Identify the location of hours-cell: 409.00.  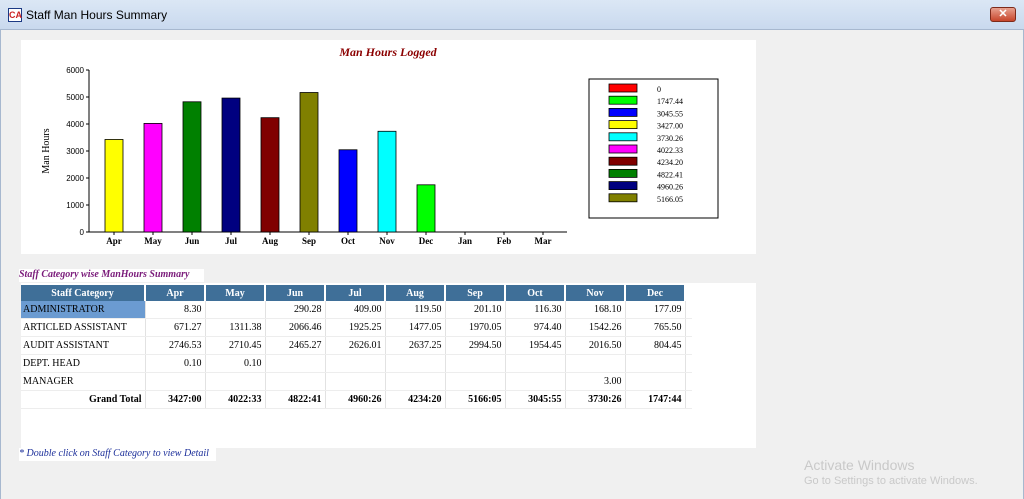
(355, 310).